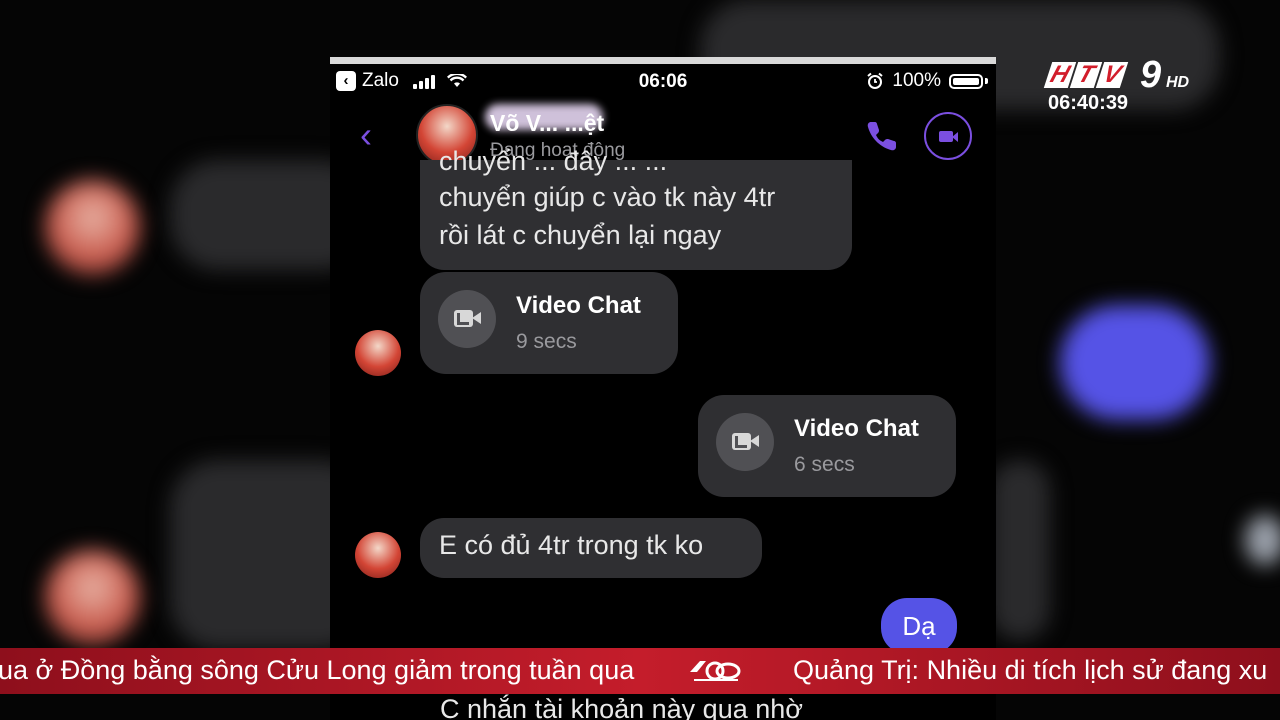 This screenshot has width=1280, height=720. I want to click on partial-message-text: C nhắn tài khoản này qua nhờ, so click(621, 707).